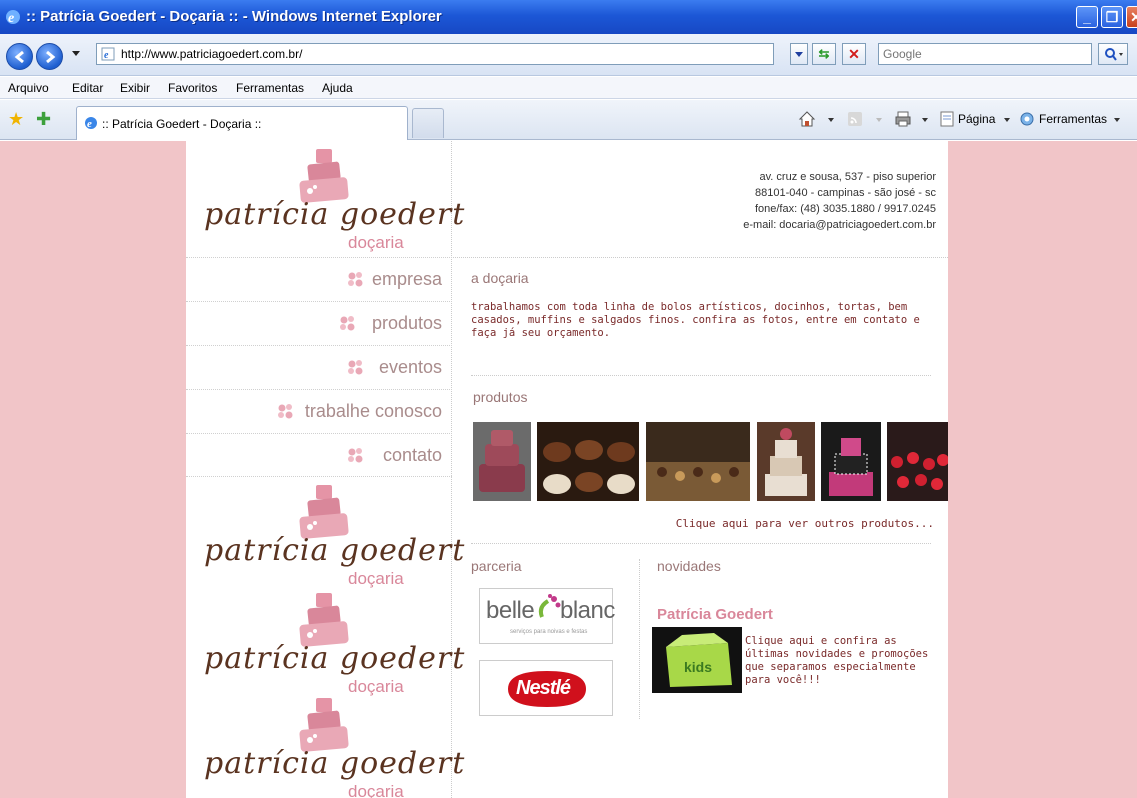 Image resolution: width=1137 pixels, height=798 pixels. I want to click on menu-arquivo: Arquivo, so click(28, 88).